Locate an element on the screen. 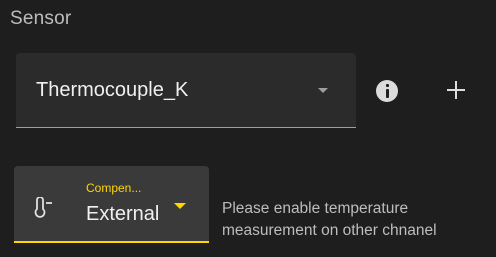  info-icon is located at coordinates (387, 91).